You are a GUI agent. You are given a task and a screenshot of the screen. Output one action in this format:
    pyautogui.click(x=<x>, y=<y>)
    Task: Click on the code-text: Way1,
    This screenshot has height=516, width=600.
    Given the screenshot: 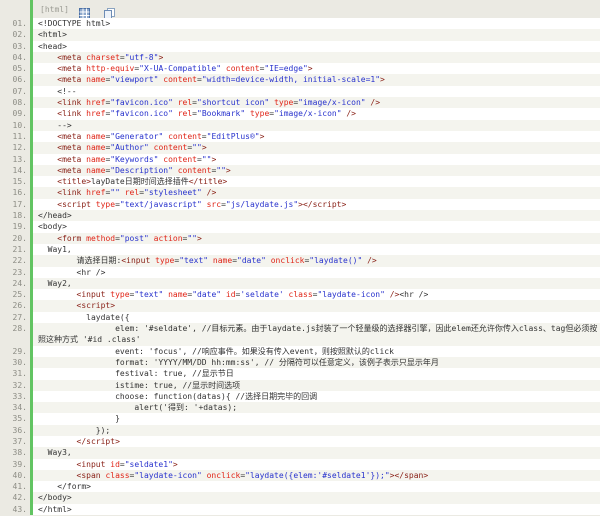 What is the action you would take?
    pyautogui.click(x=316, y=249)
    